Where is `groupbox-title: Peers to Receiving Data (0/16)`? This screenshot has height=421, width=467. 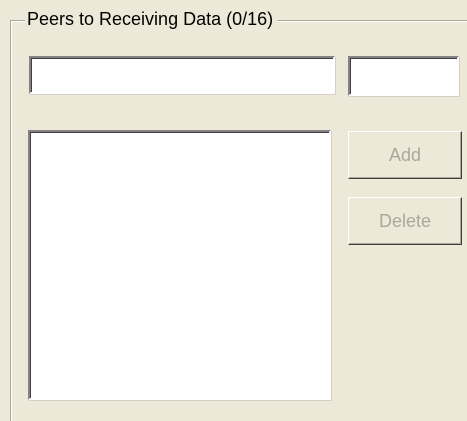
groupbox-title: Peers to Receiving Data (0/16) is located at coordinates (151, 19).